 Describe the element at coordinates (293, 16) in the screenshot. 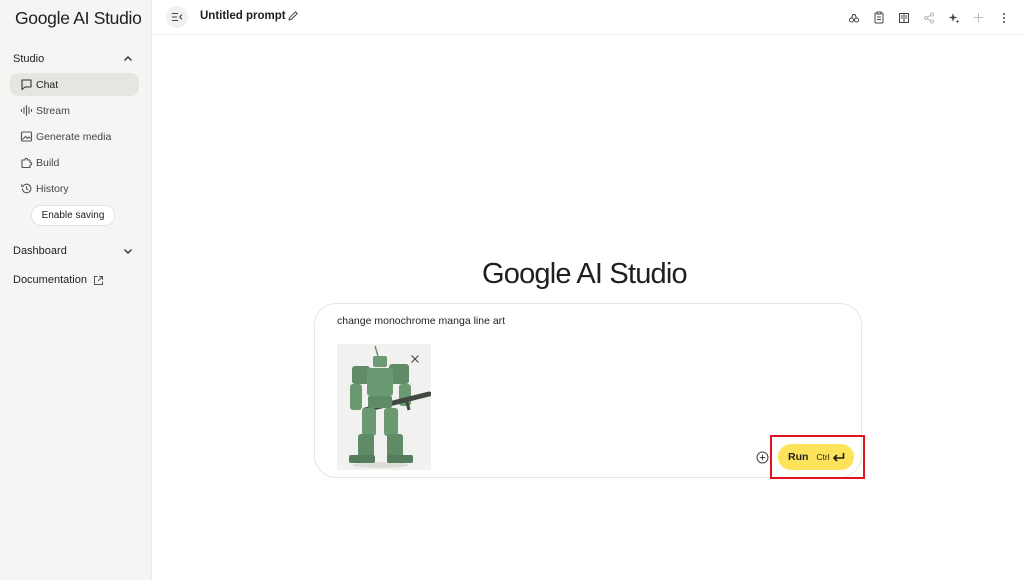

I see `edit-title-icon` at that location.